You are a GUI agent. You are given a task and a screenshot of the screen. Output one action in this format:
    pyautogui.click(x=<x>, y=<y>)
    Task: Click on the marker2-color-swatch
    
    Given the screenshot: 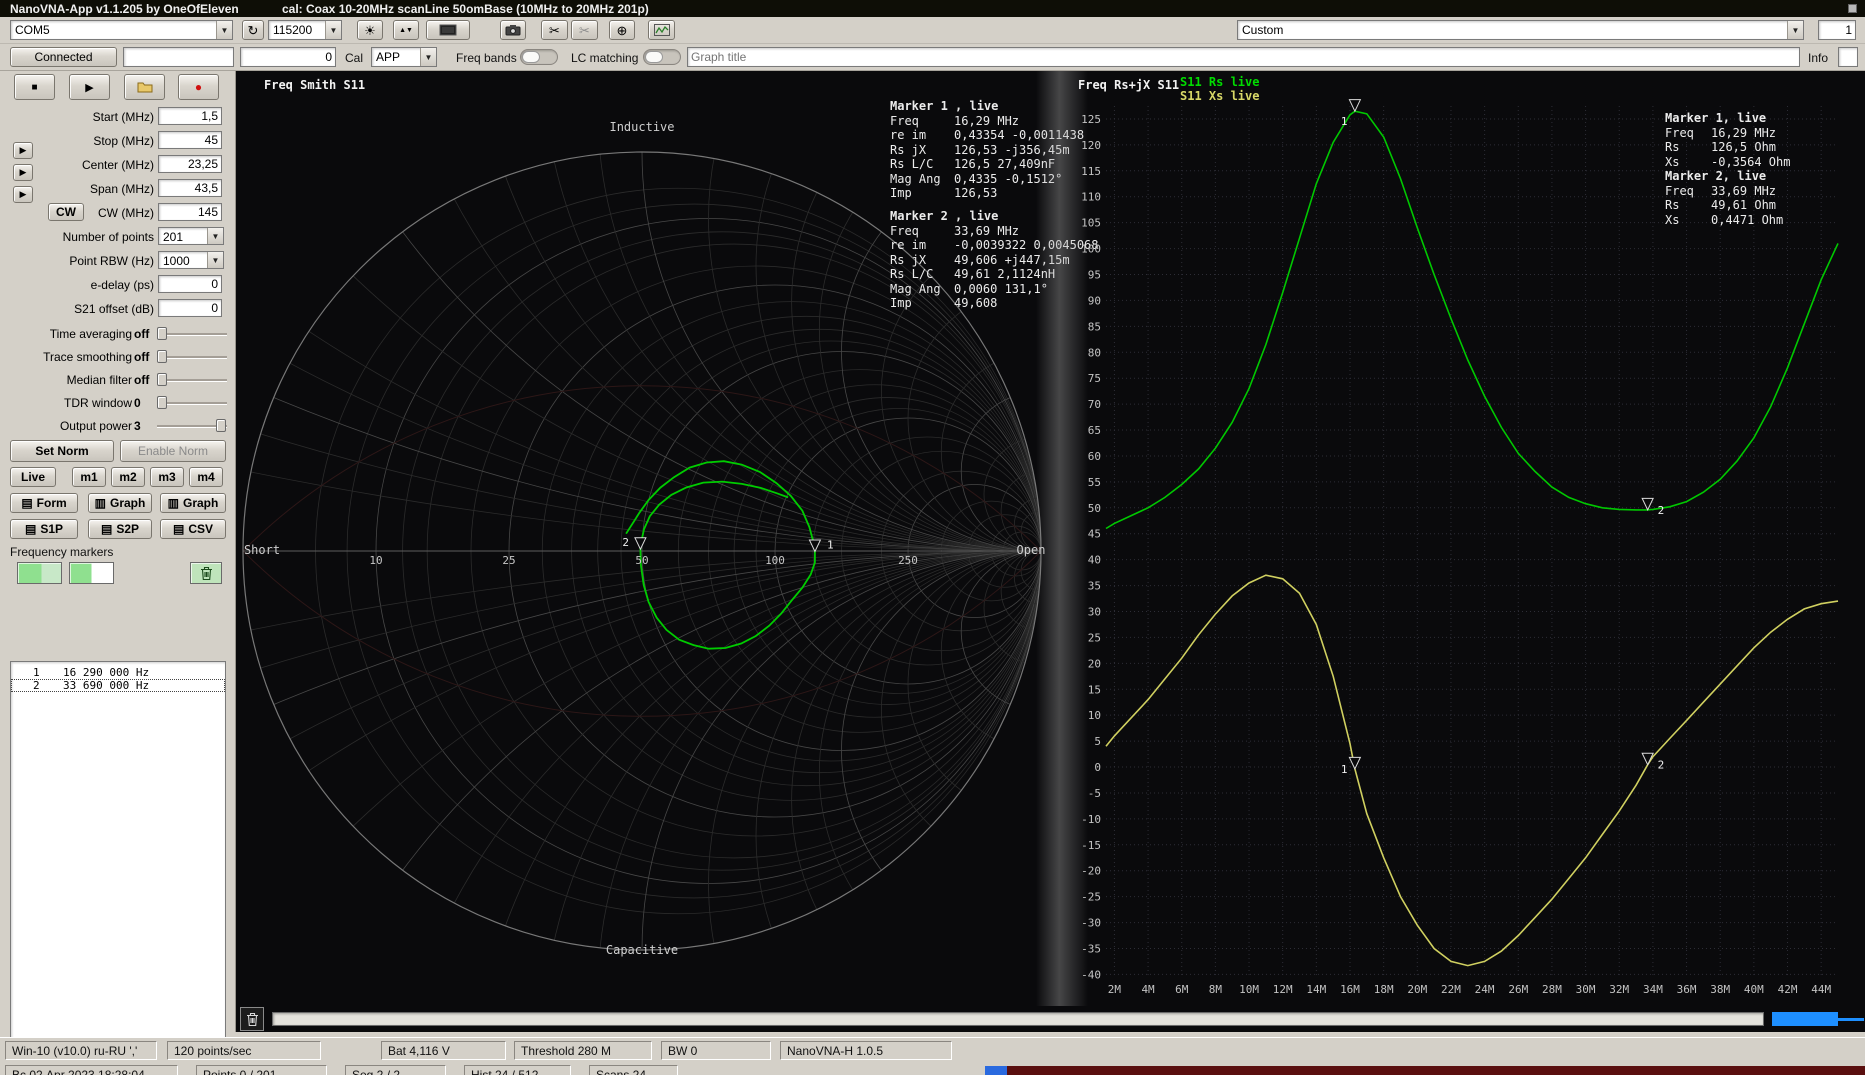 What is the action you would take?
    pyautogui.click(x=91, y=573)
    